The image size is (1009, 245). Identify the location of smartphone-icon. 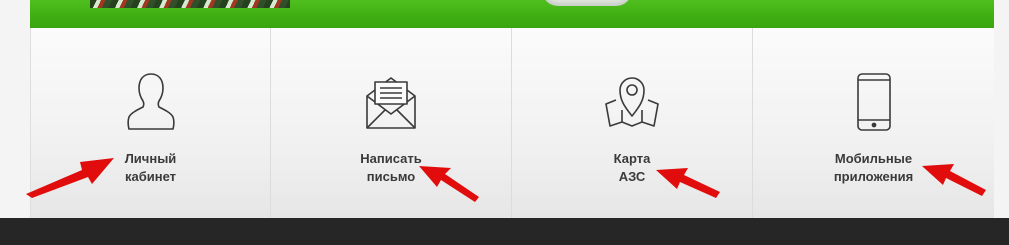
(874, 102).